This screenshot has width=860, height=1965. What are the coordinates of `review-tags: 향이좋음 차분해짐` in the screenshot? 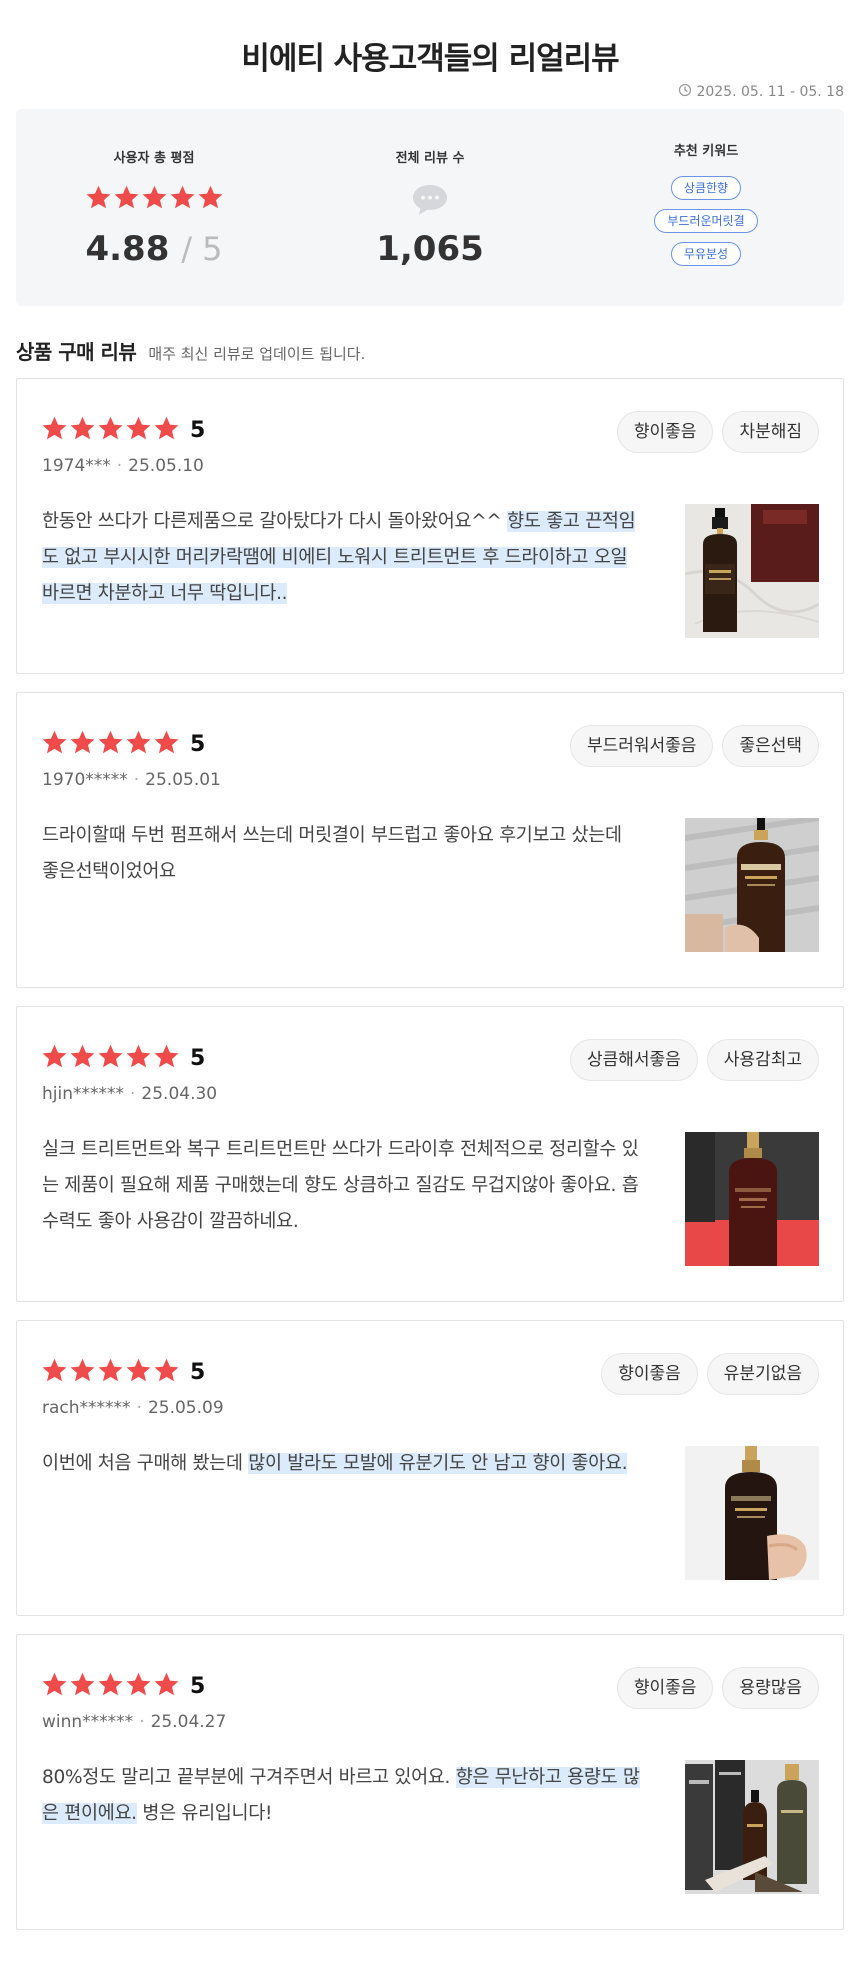 It's located at (717, 432).